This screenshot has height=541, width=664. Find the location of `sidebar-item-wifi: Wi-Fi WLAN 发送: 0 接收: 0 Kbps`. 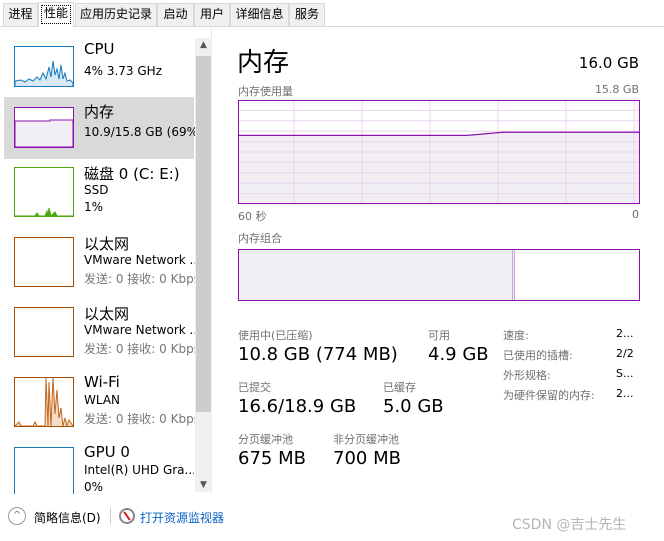

sidebar-item-wifi: Wi-Fi WLAN 发送: 0 接收: 0 Kbps is located at coordinates (102, 400).